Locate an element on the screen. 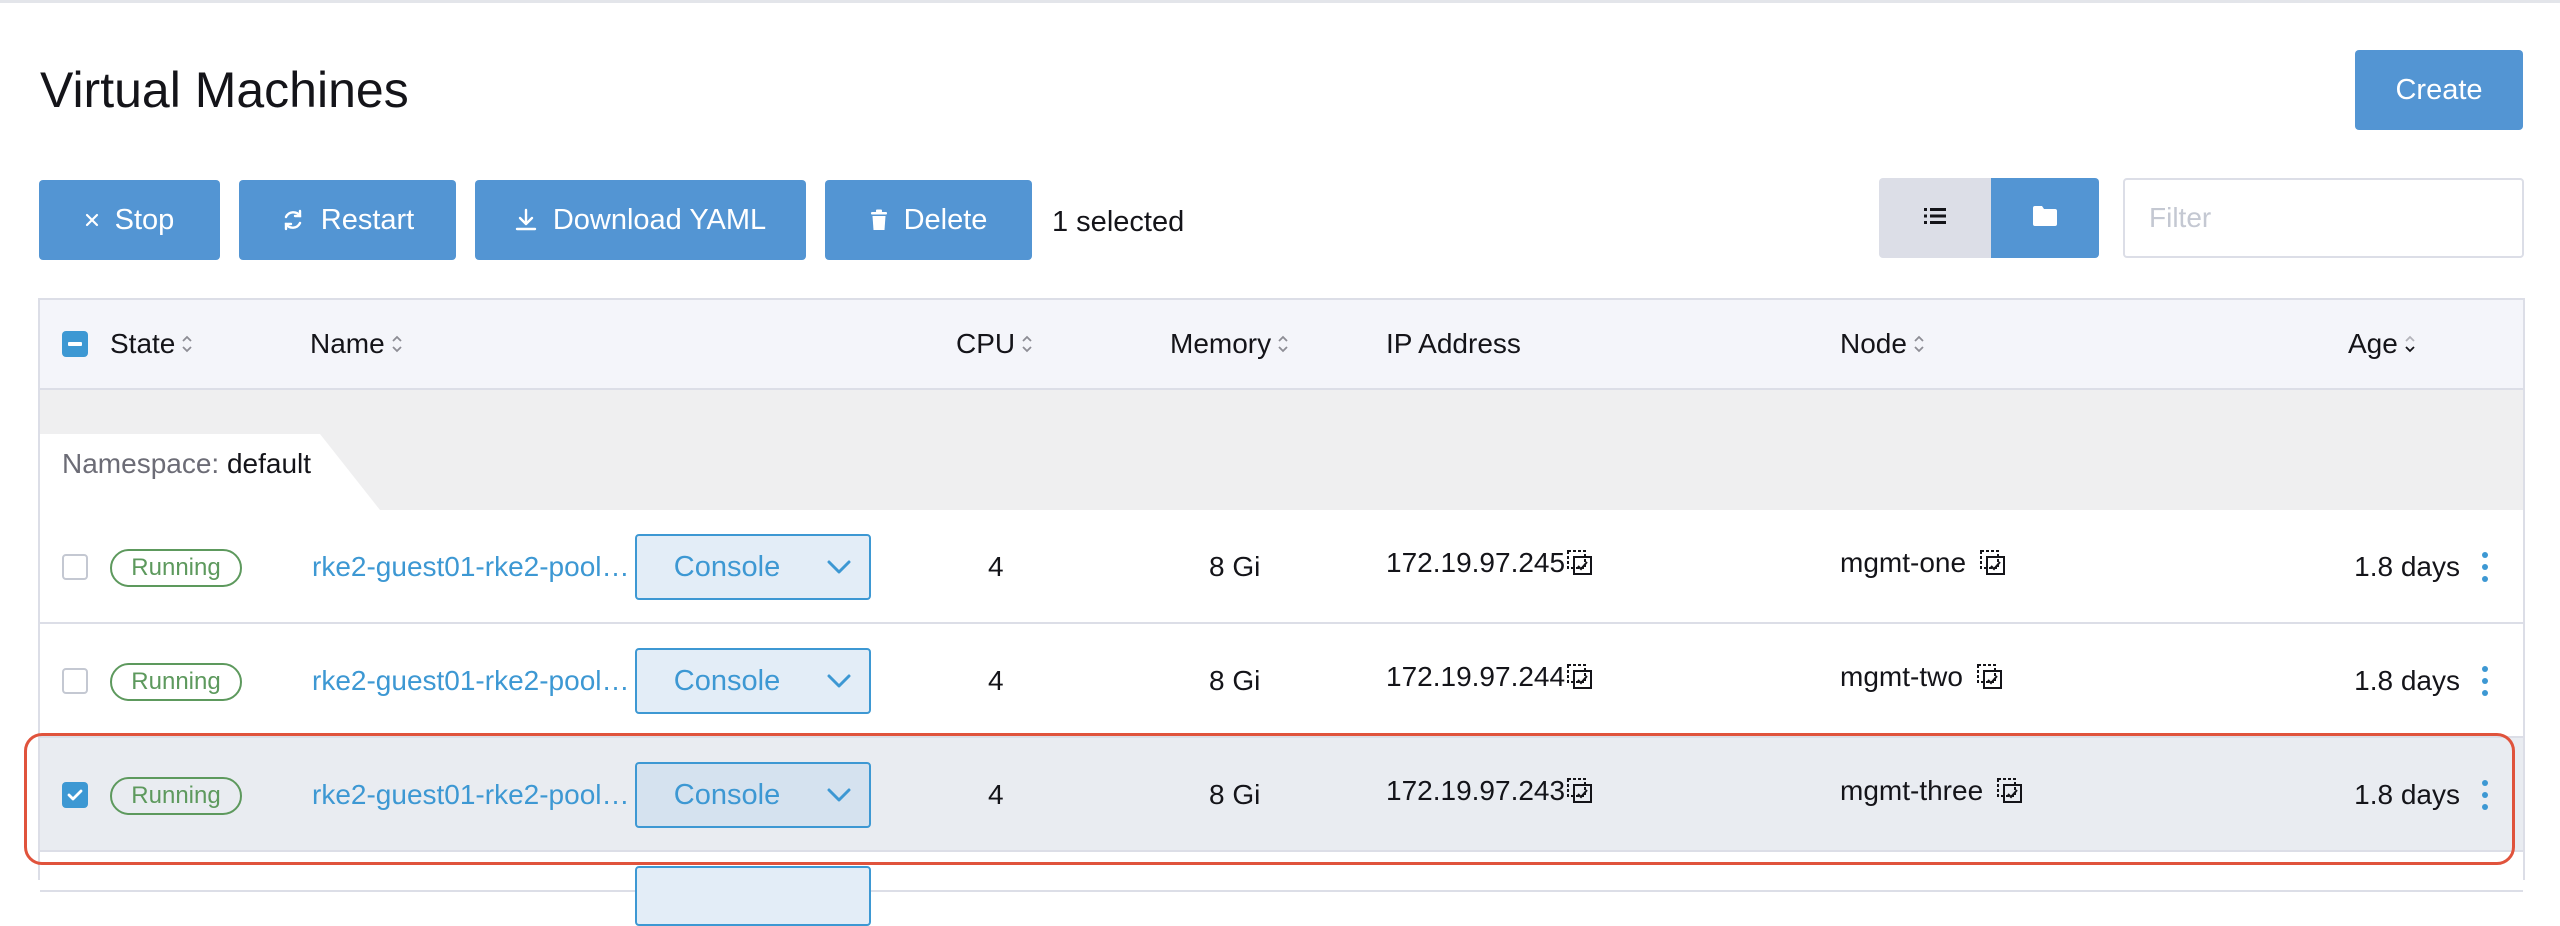 This screenshot has height=926, width=2560. ip-address-value: 172.19.97.245 is located at coordinates (1476, 562).